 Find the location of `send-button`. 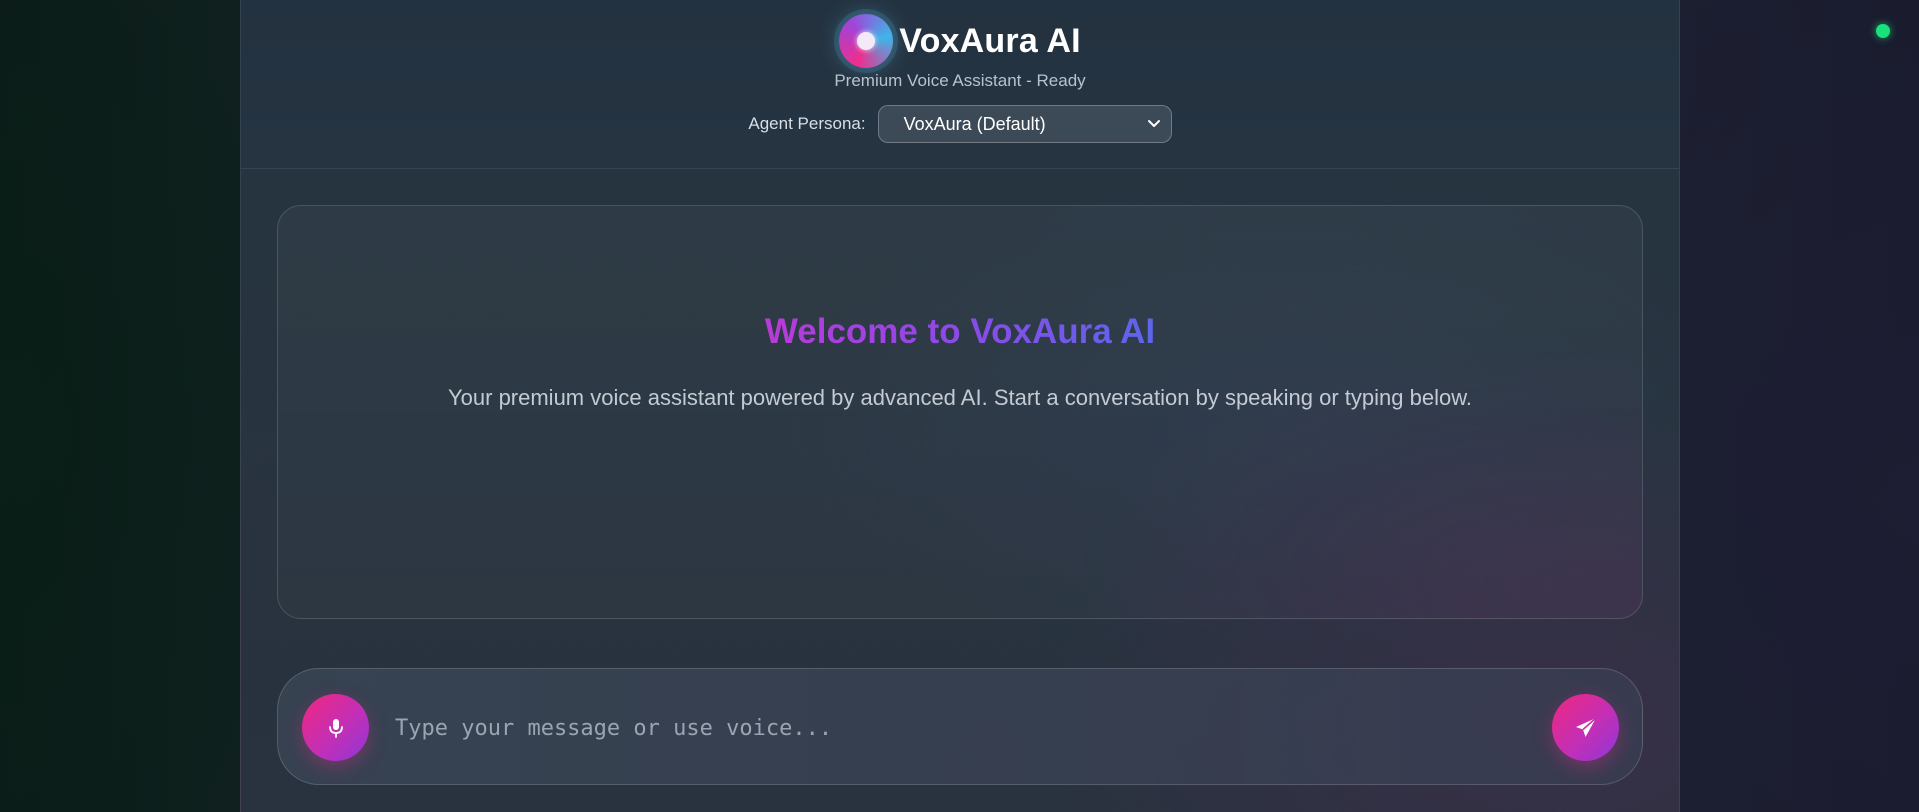

send-button is located at coordinates (1585, 727).